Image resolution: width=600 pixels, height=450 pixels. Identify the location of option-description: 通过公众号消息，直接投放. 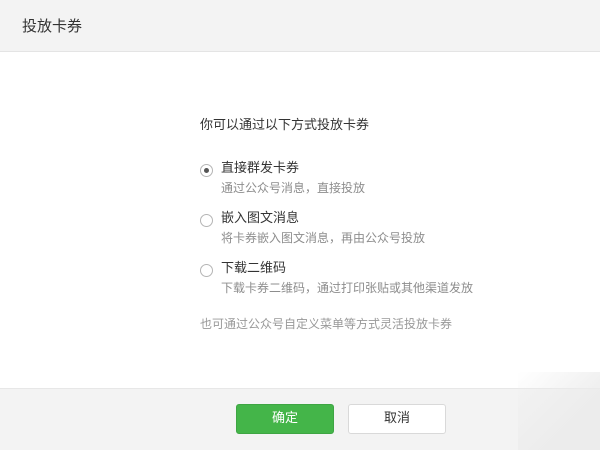
(293, 188).